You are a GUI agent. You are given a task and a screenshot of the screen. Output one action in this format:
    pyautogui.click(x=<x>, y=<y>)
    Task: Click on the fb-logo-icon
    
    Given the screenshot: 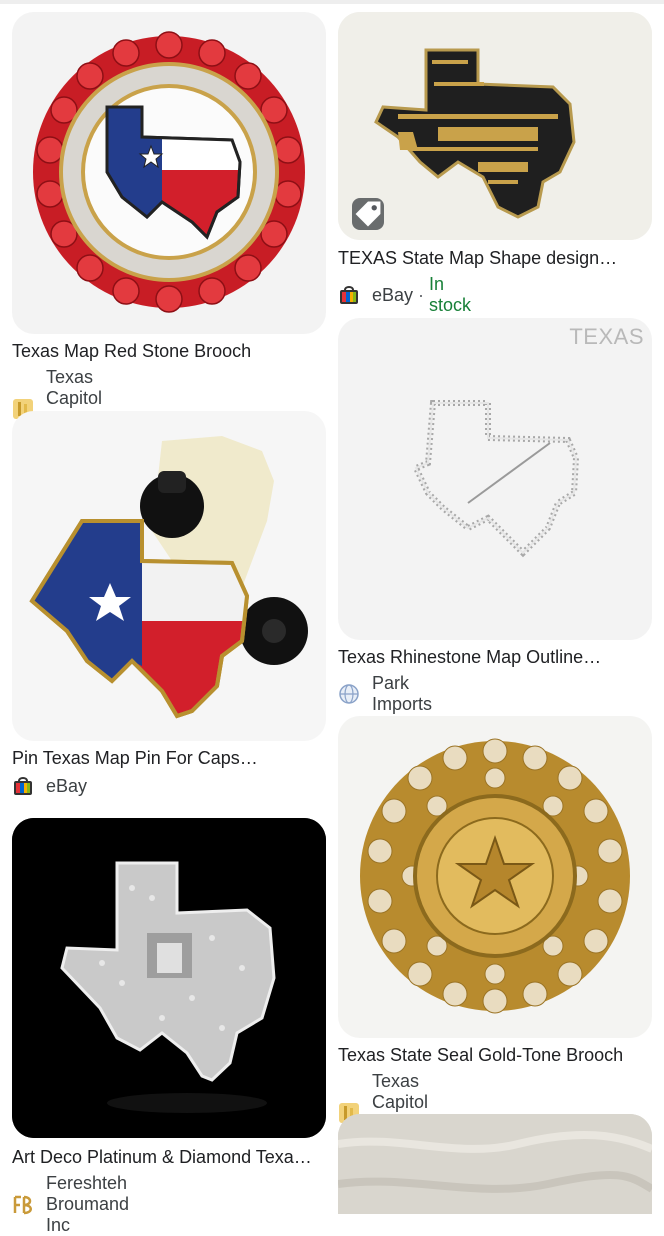 What is the action you would take?
    pyautogui.click(x=23, y=1204)
    